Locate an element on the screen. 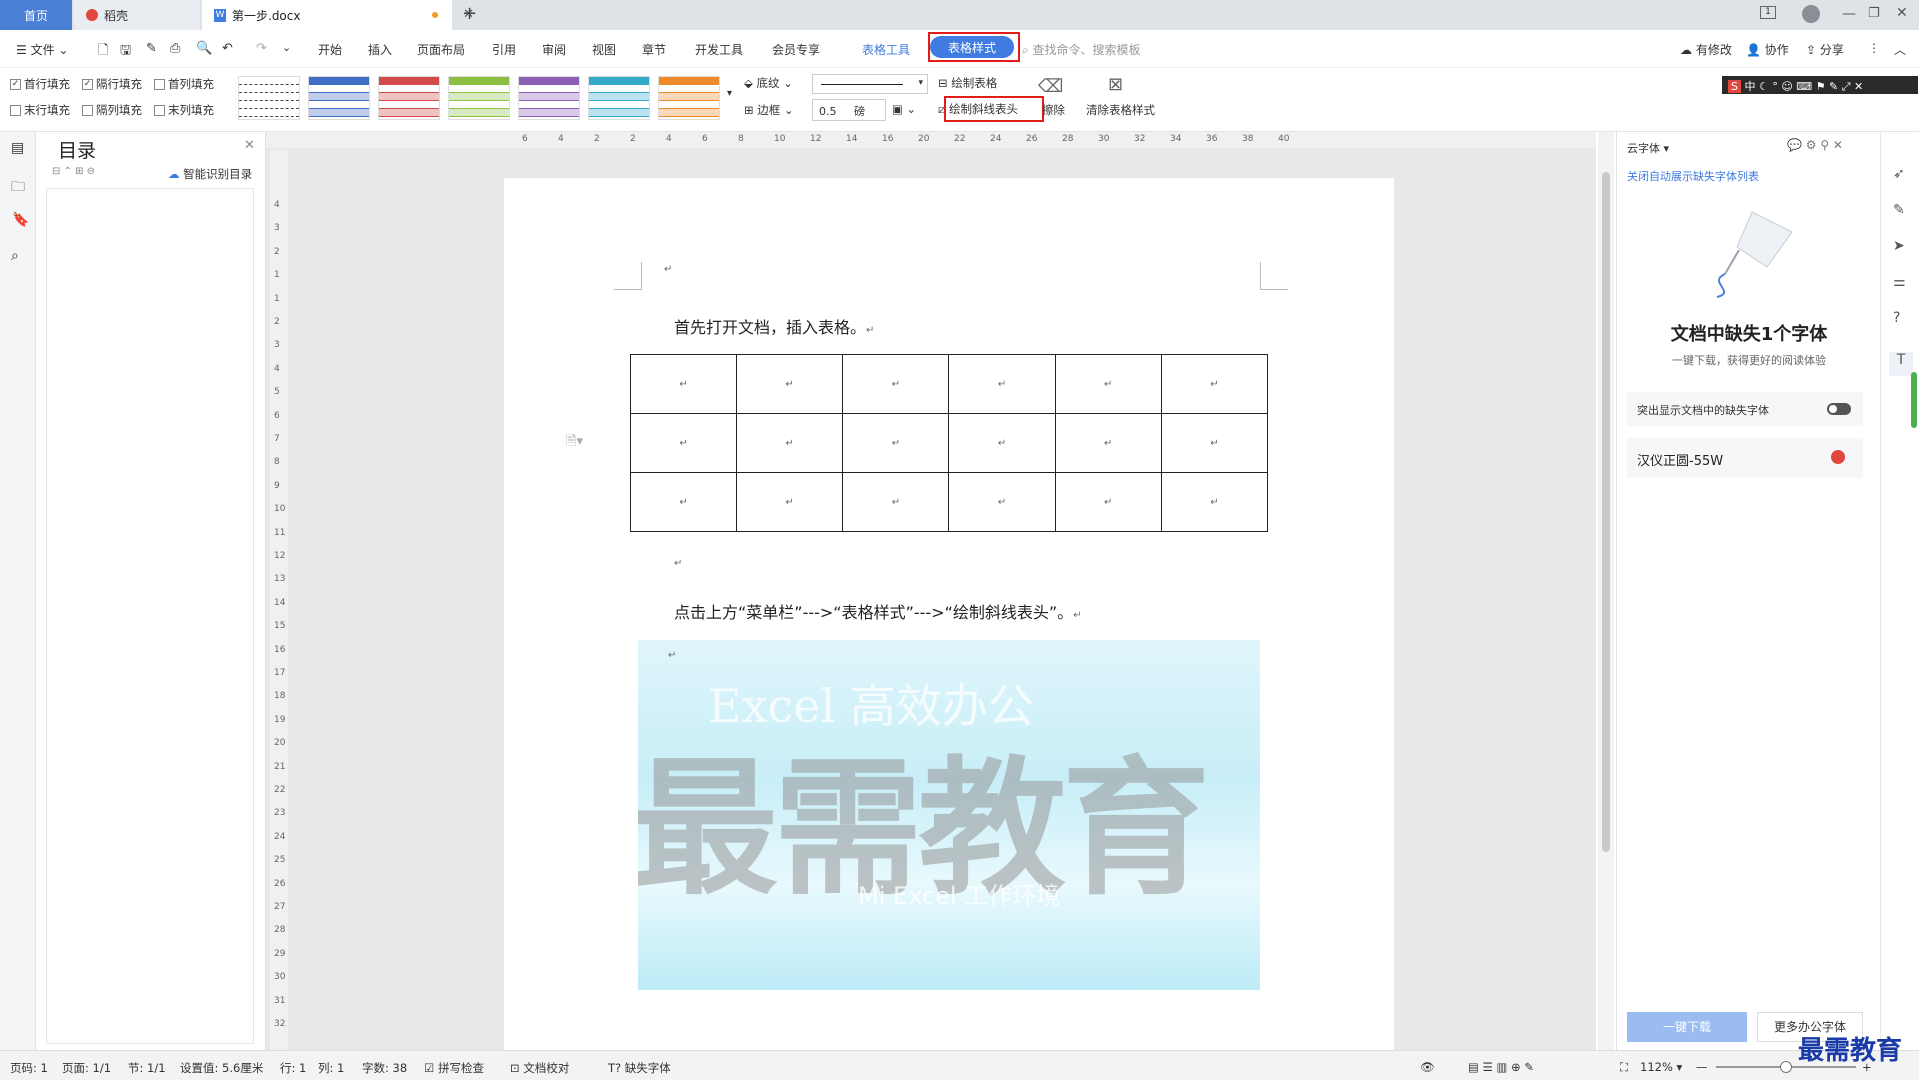  status-words: 字数: 38 is located at coordinates (384, 1068).